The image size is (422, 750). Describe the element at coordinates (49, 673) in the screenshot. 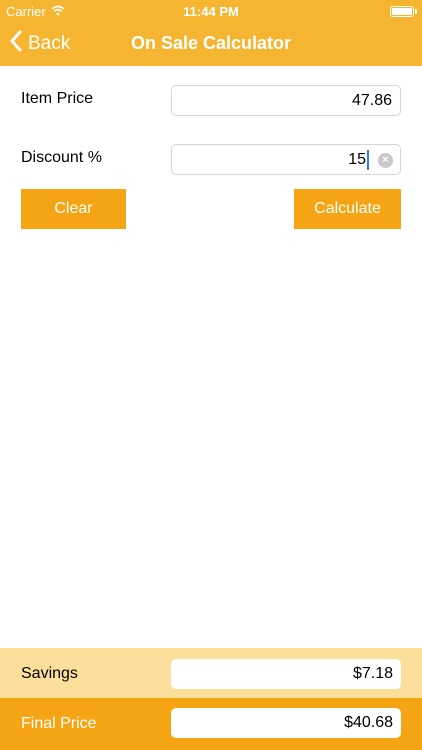

I see `savings-label: Savings` at that location.